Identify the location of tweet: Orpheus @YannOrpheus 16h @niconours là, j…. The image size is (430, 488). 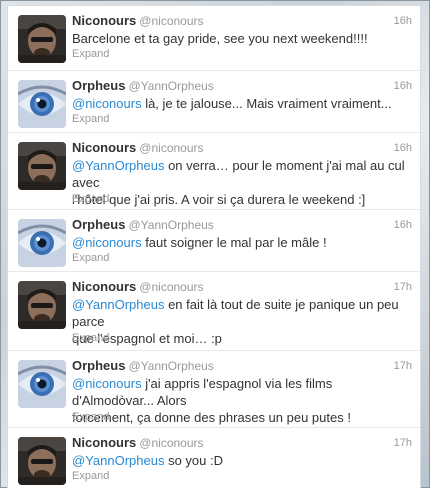
(214, 102).